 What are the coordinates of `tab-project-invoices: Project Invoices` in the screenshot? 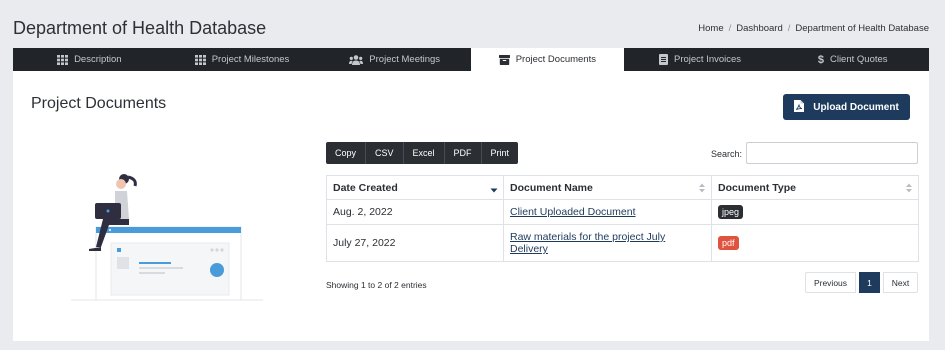 It's located at (700, 59).